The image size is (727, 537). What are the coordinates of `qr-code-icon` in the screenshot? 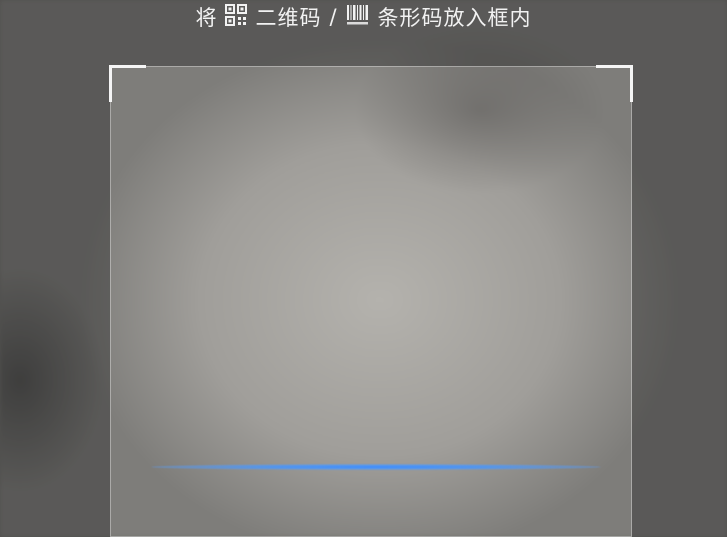 It's located at (236, 17).